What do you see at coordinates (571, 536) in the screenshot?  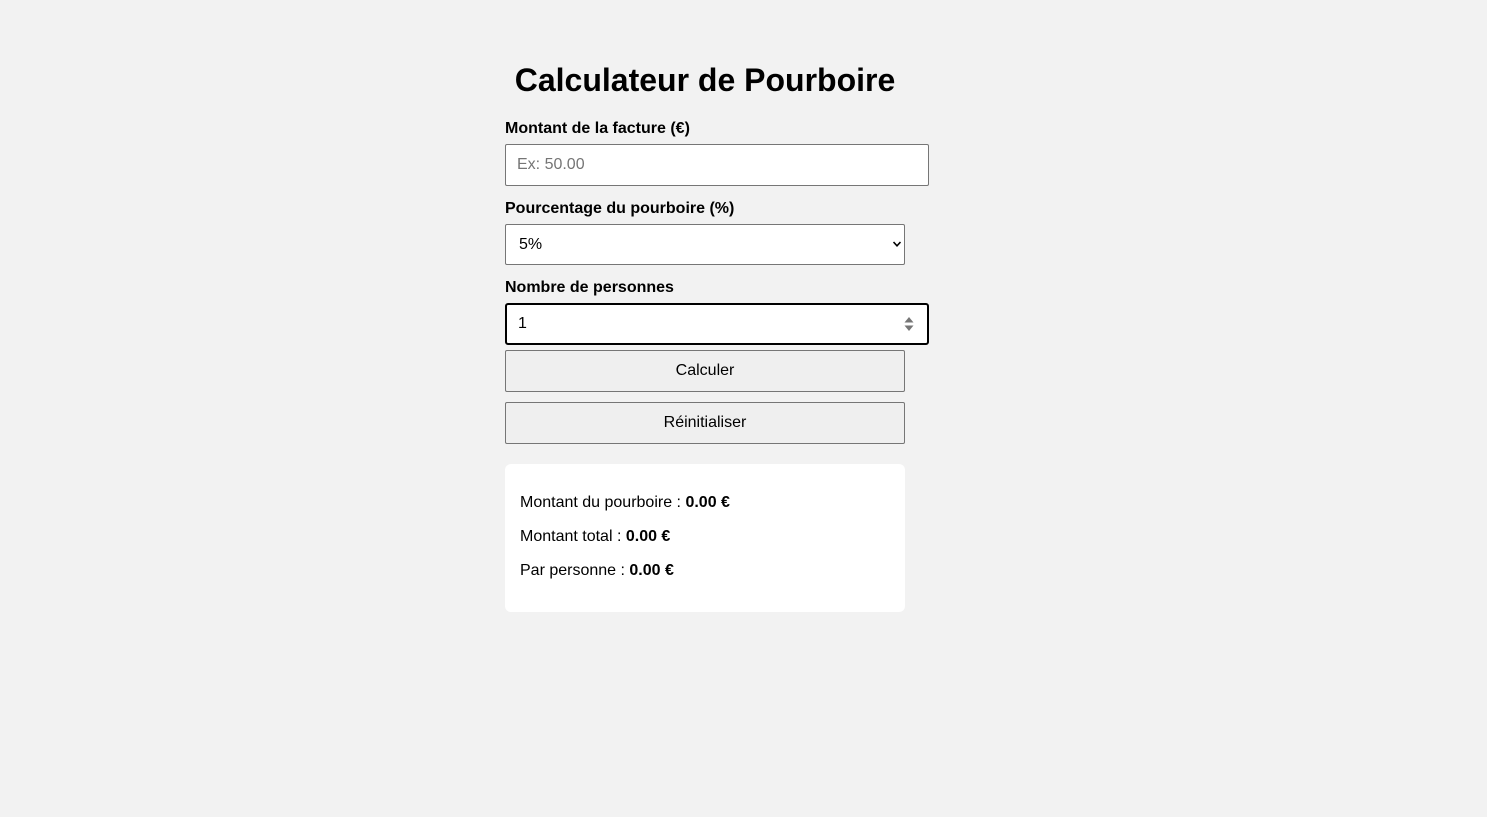 I see `total-amount-label: Montant total :` at bounding box center [571, 536].